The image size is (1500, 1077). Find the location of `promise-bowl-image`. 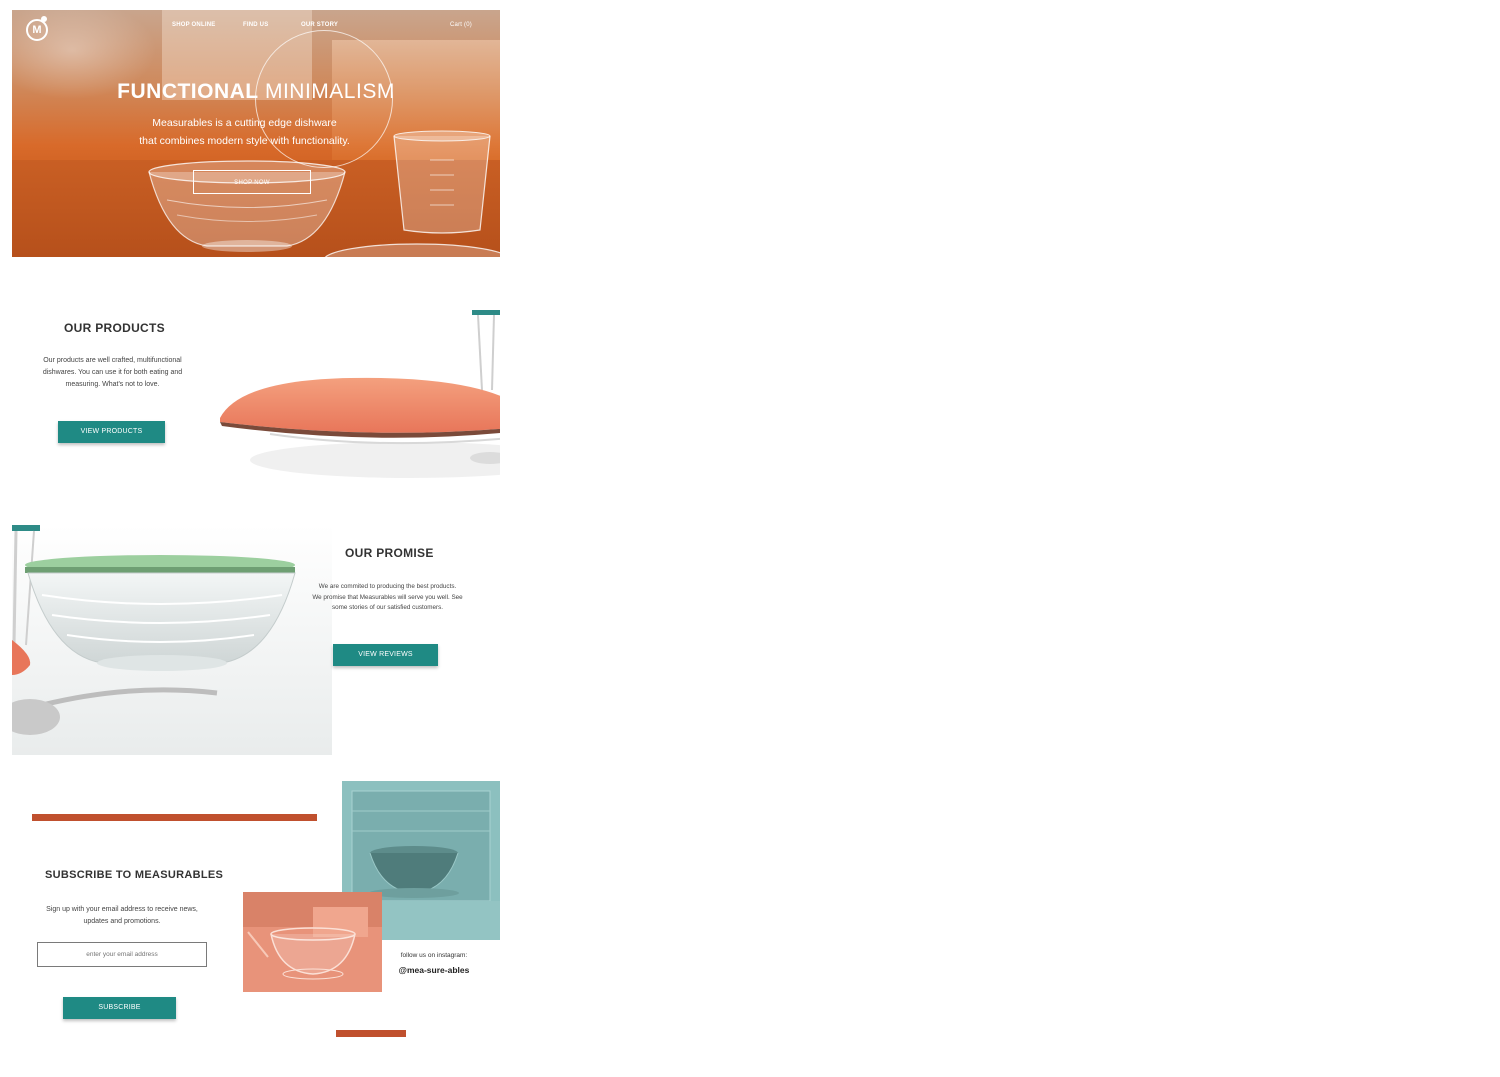

promise-bowl-image is located at coordinates (172, 640).